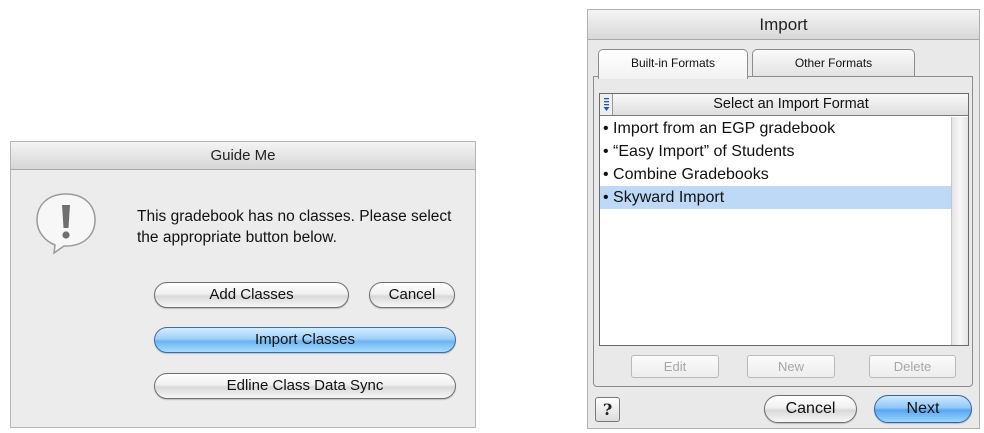 This screenshot has height=433, width=984. Describe the element at coordinates (776, 128) in the screenshot. I see `list-item-egp-gradebook: • Import from an EGP gradebook` at that location.